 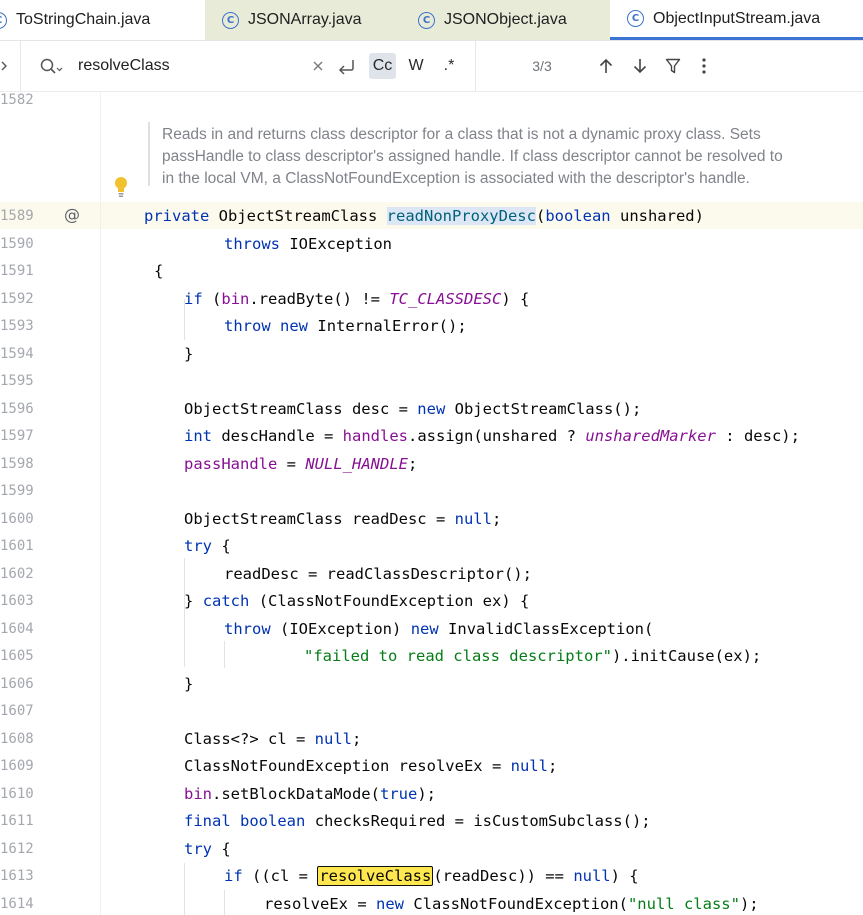 I want to click on code-line: Class<?> cl = null;, so click(x=272, y=739).